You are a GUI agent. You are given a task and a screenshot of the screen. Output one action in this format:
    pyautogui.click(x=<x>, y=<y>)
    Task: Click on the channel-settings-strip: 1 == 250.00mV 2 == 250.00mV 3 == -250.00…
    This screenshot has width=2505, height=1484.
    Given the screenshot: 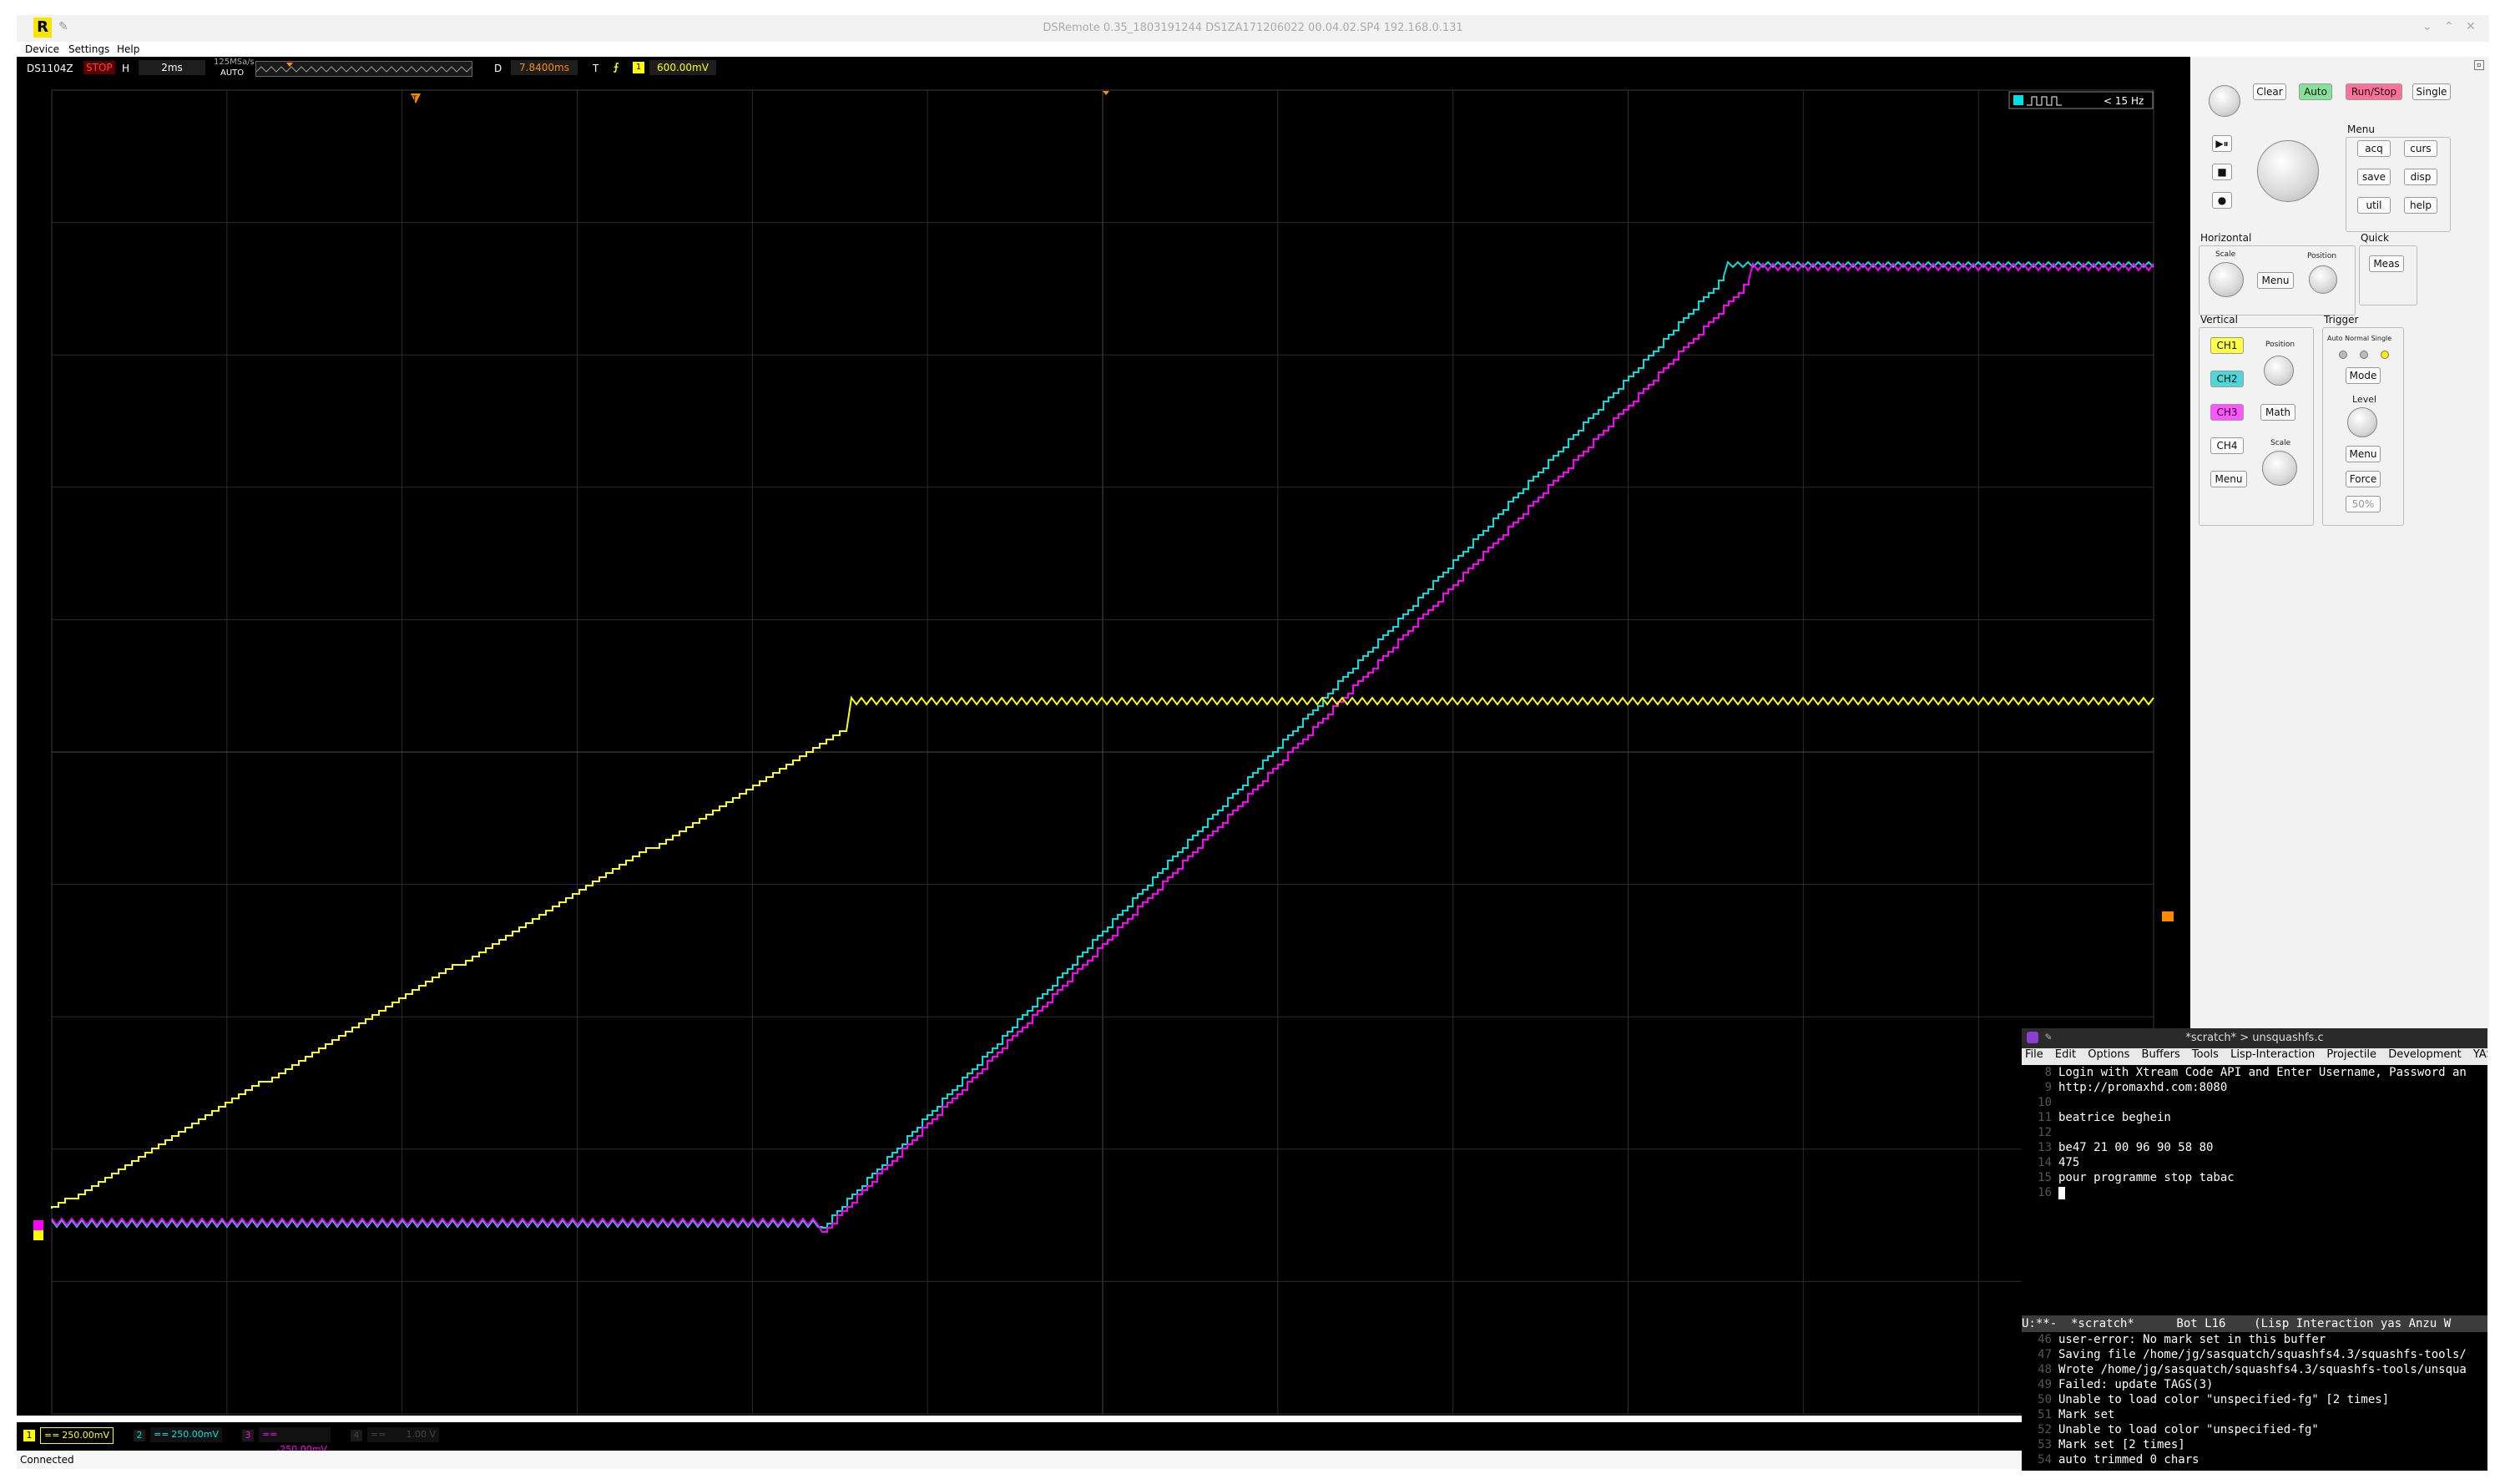 What is the action you would take?
    pyautogui.click(x=1103, y=1438)
    